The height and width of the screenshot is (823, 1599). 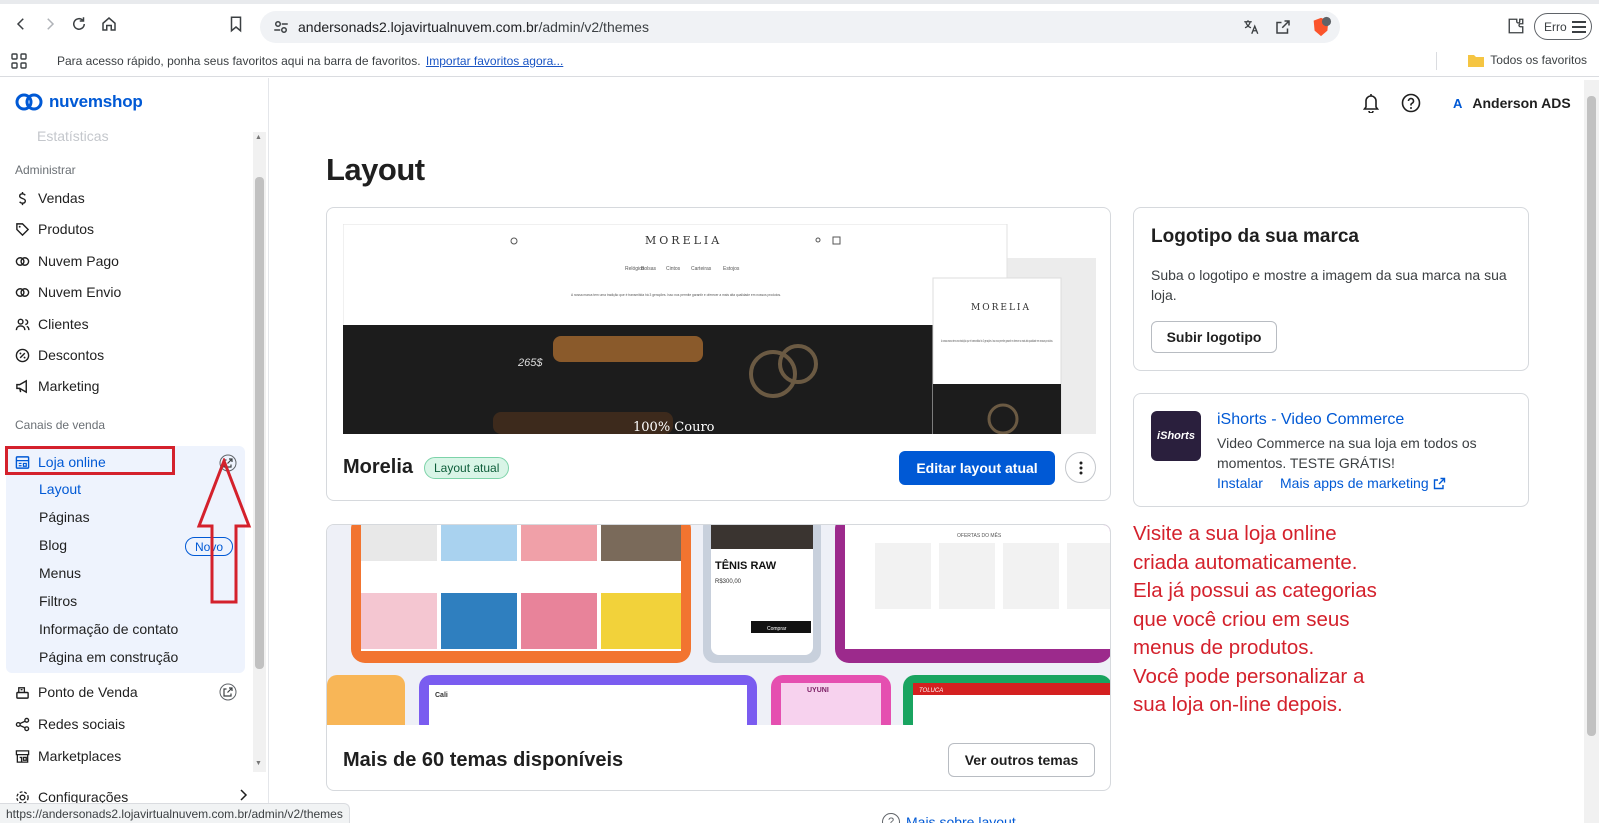 What do you see at coordinates (1251, 27) in the screenshot?
I see `translate-icon` at bounding box center [1251, 27].